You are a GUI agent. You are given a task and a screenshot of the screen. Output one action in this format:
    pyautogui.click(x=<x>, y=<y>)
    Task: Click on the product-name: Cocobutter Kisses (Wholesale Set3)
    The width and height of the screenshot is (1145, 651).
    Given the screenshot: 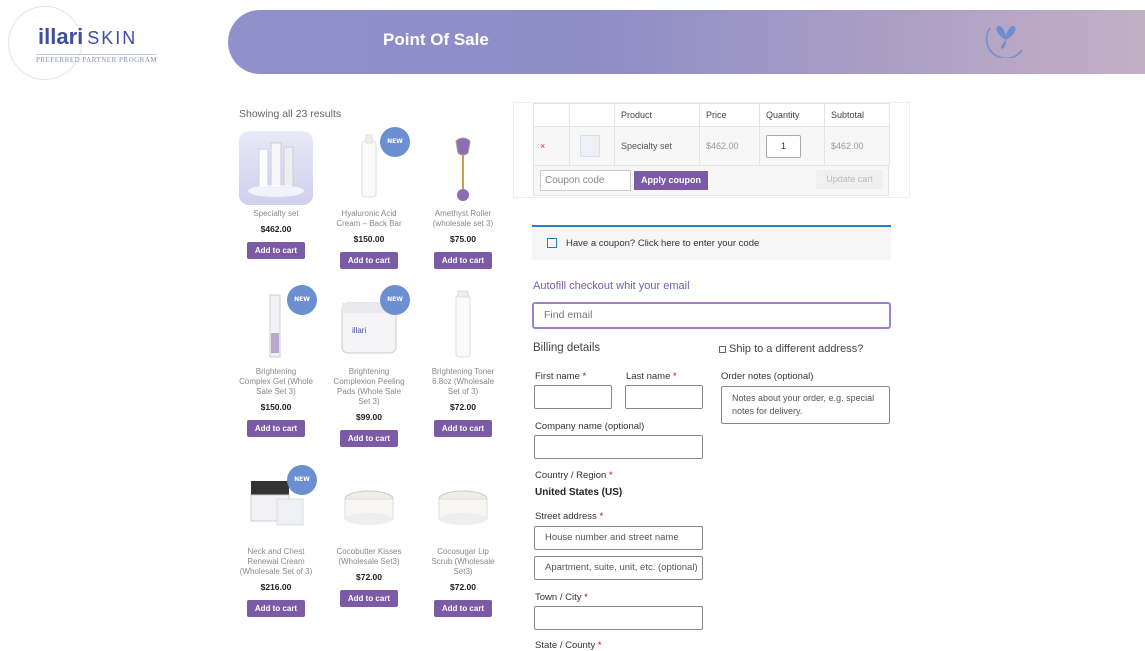 What is the action you would take?
    pyautogui.click(x=369, y=557)
    